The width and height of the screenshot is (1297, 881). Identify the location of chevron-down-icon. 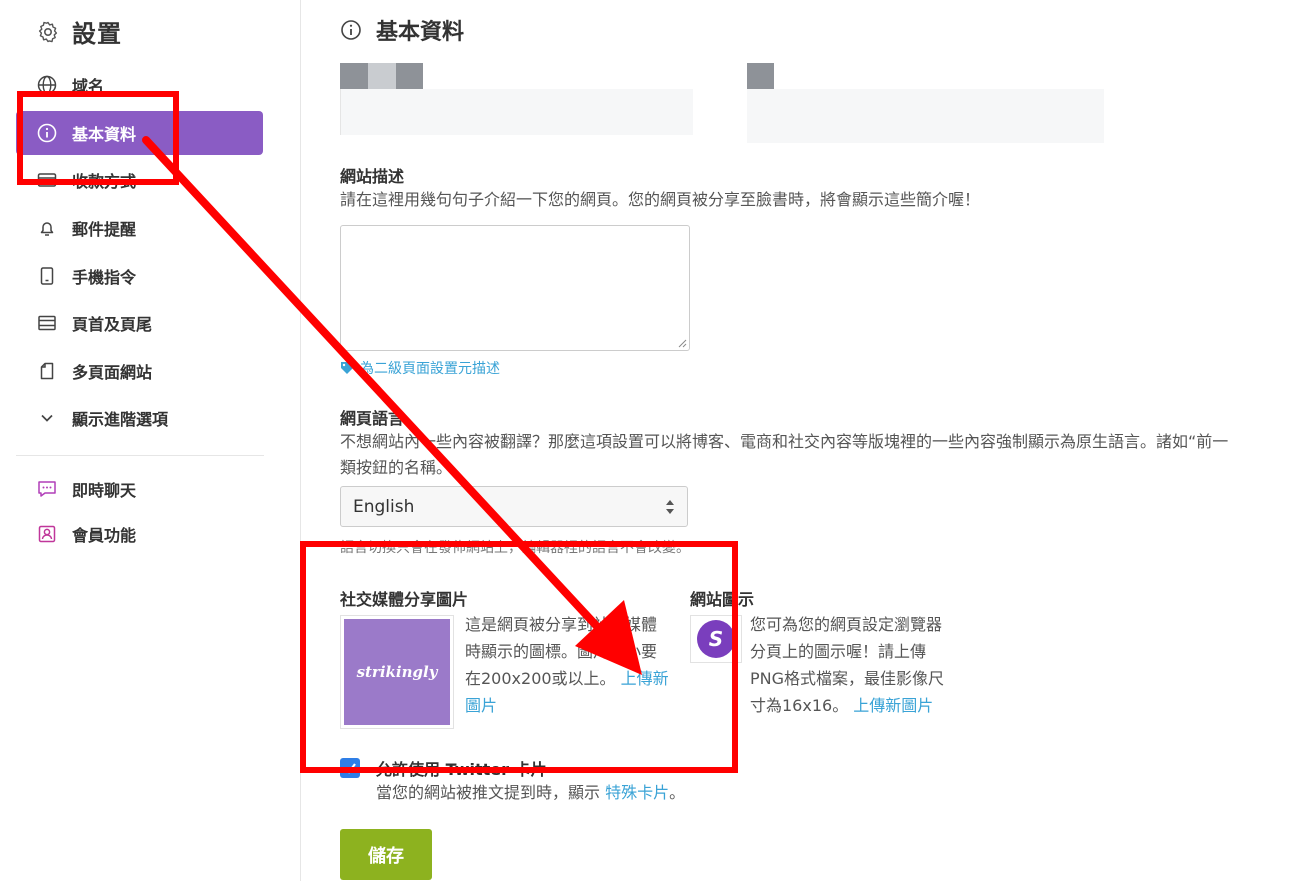
(47, 418).